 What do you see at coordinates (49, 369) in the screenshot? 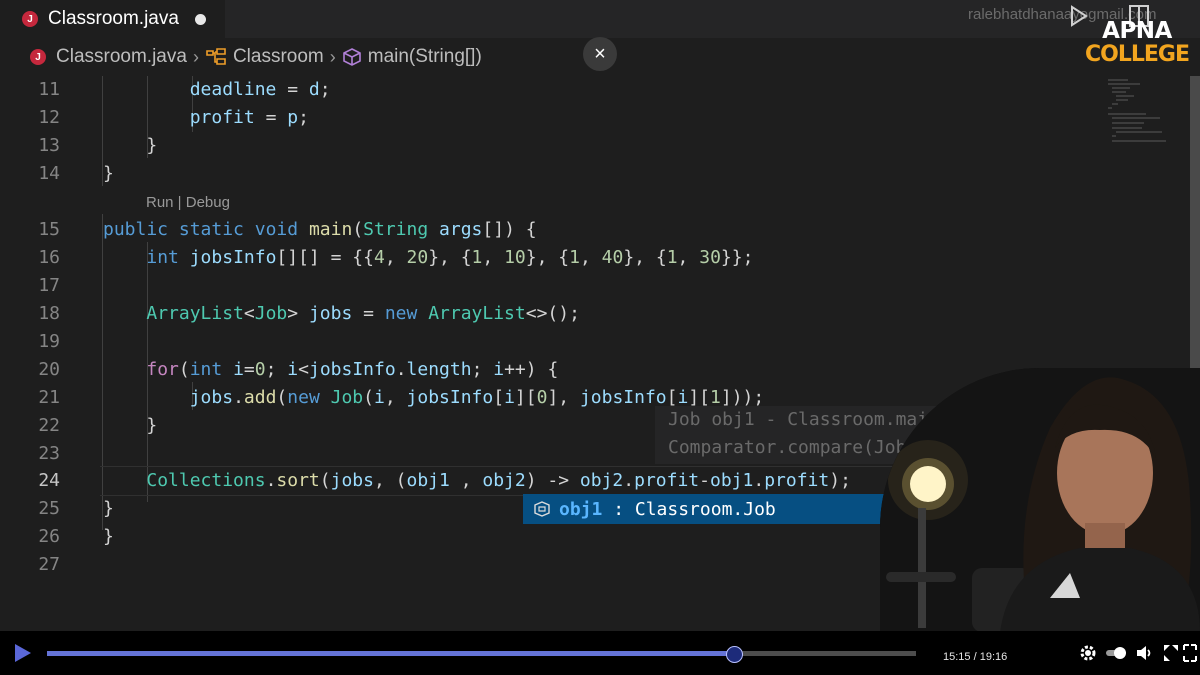
I see `line-number: 20` at bounding box center [49, 369].